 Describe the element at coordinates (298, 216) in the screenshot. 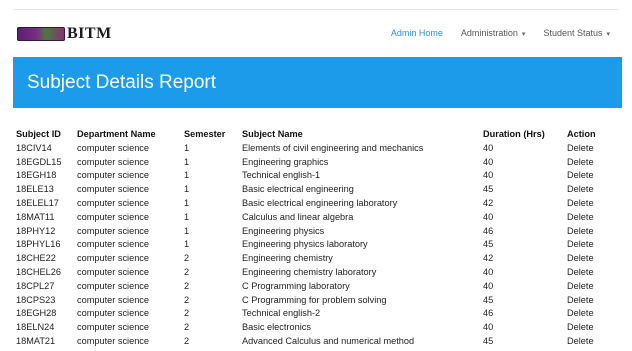

I see `subject-name-cell: Calculus and linear algebra` at that location.